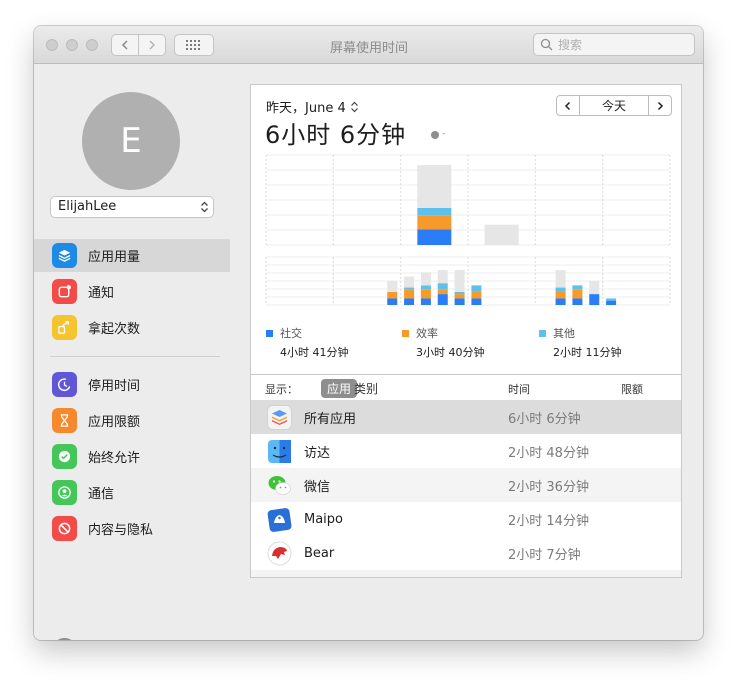 This screenshot has width=736, height=681. Describe the element at coordinates (466, 417) in the screenshot. I see `table-row: 所有应用 6小时 6分钟` at that location.